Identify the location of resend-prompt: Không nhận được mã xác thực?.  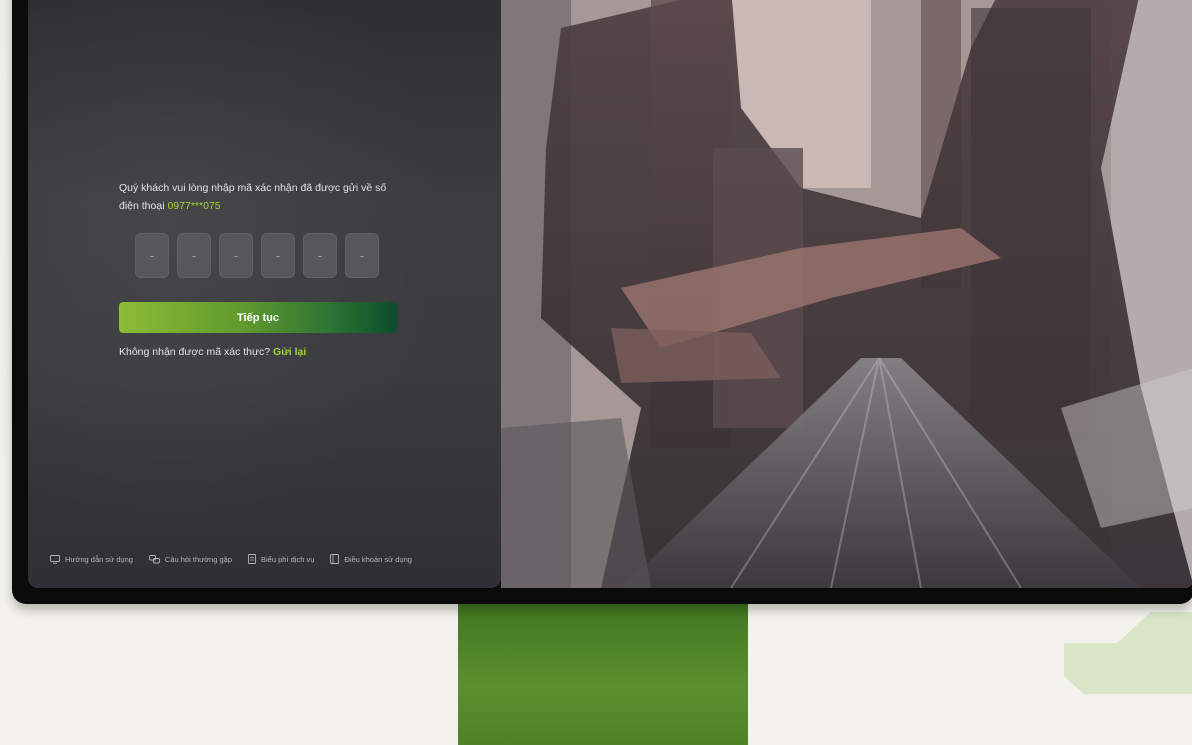
(196, 352).